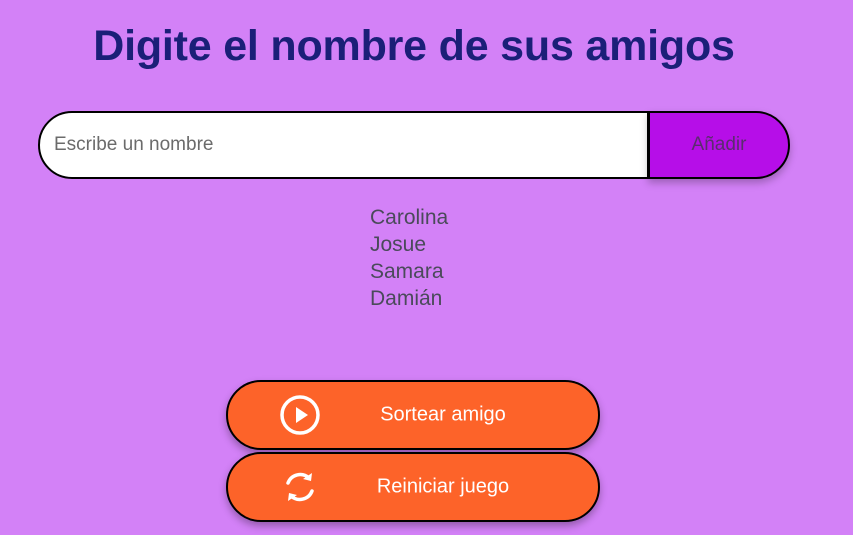  I want to click on name-input, so click(343, 145).